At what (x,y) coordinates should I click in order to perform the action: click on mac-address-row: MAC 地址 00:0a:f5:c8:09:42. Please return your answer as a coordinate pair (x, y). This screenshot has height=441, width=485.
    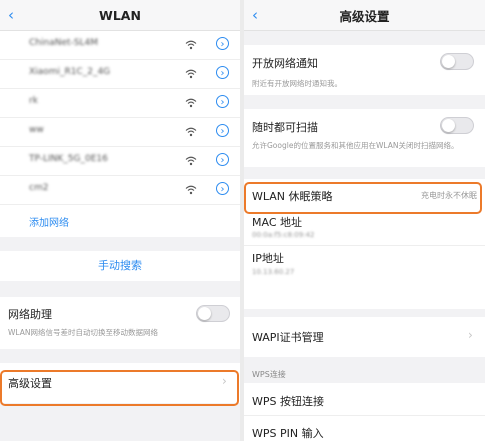
    Looking at the image, I should click on (364, 228).